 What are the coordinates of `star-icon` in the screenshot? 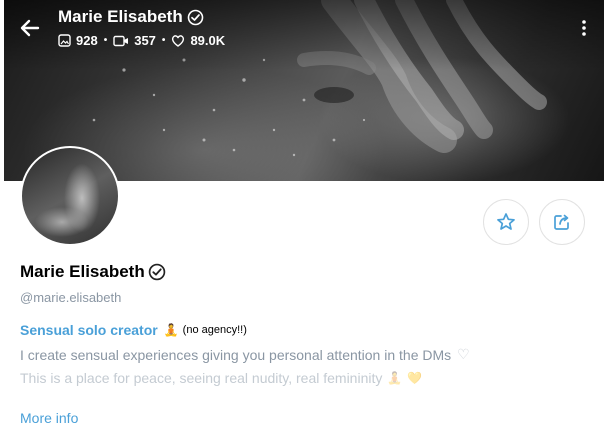 It's located at (506, 221).